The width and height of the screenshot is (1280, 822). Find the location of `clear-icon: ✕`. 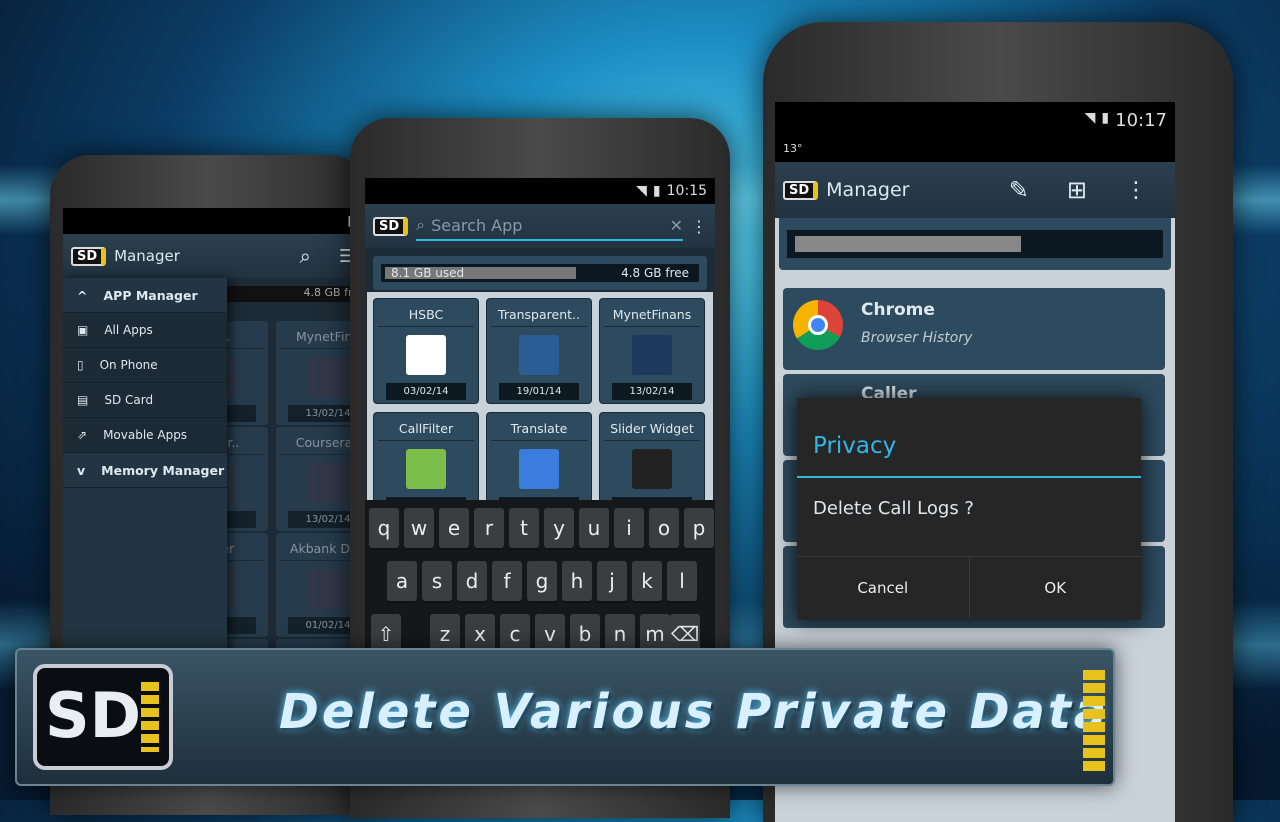

clear-icon: ✕ is located at coordinates (676, 225).